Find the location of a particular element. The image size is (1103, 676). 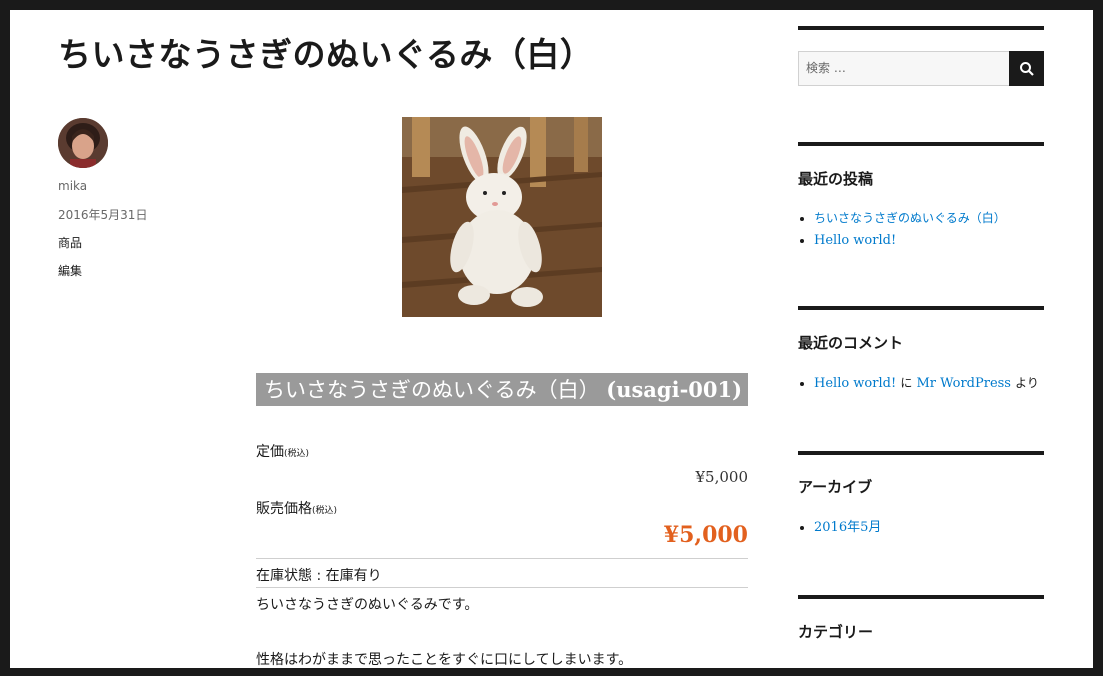

edit-link: 編集 is located at coordinates (70, 270).